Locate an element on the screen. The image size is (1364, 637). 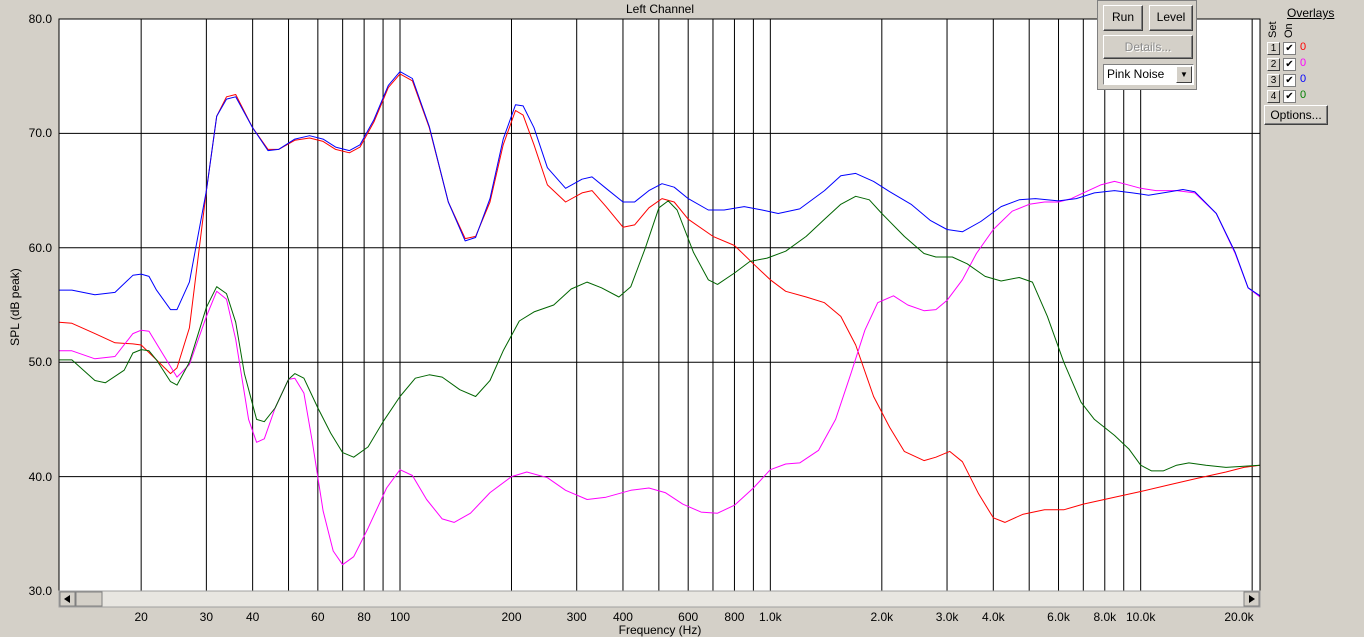
overlay-row-1: 1 ✔ 0 is located at coordinates (1307, 49).